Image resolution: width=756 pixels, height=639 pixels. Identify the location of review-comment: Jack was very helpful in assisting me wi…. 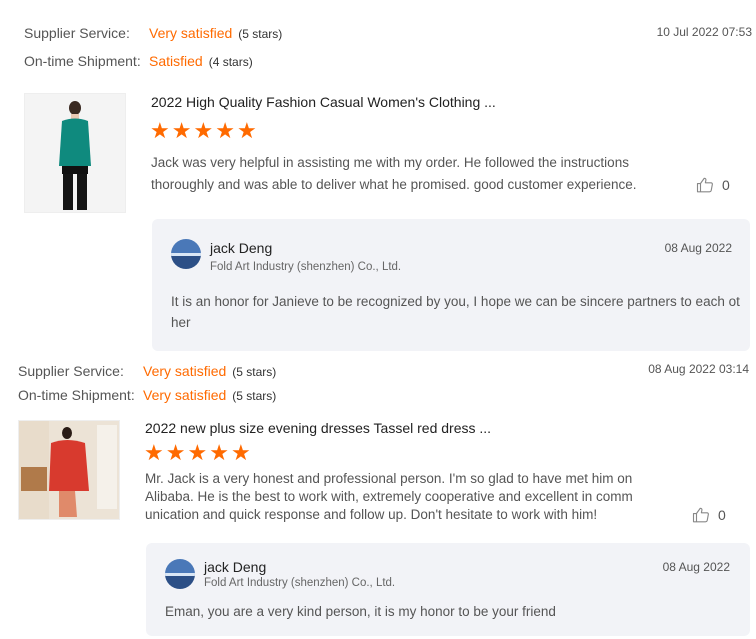
(394, 173).